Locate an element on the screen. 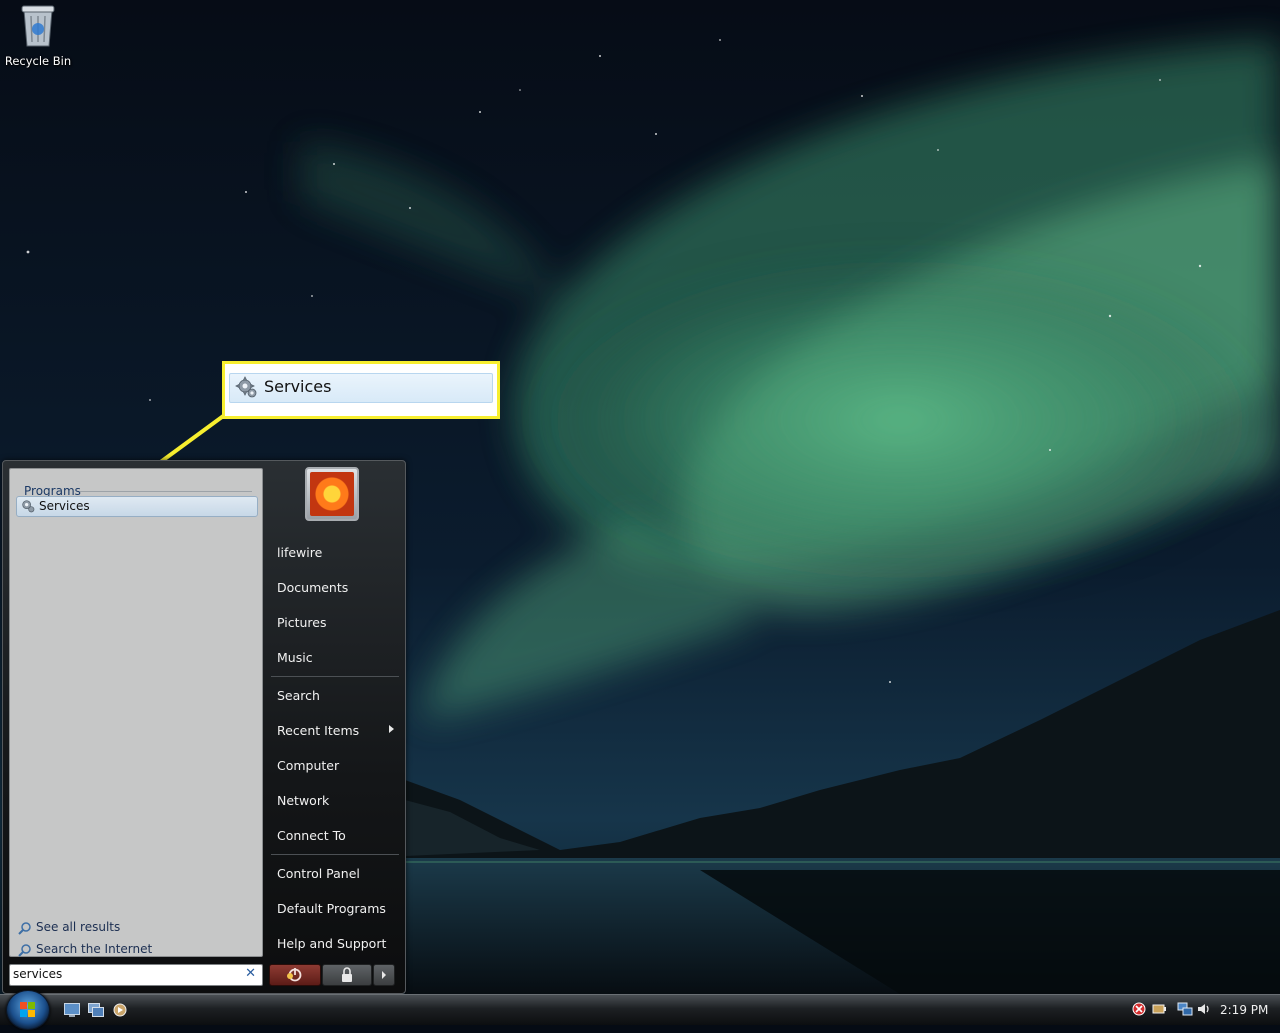 This screenshot has height=1033, width=1280. switch-windows-icon is located at coordinates (96, 1009).